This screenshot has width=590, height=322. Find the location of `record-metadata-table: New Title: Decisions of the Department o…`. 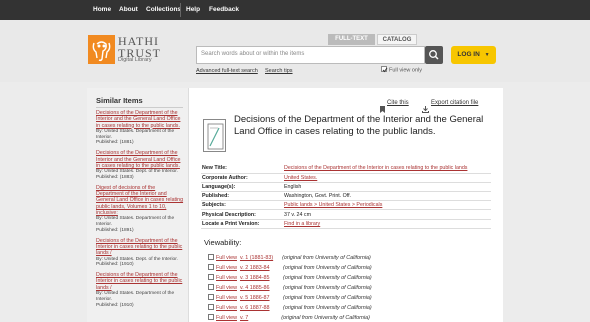

record-metadata-table: New Title: Decisions of the Department o… is located at coordinates (346, 196).